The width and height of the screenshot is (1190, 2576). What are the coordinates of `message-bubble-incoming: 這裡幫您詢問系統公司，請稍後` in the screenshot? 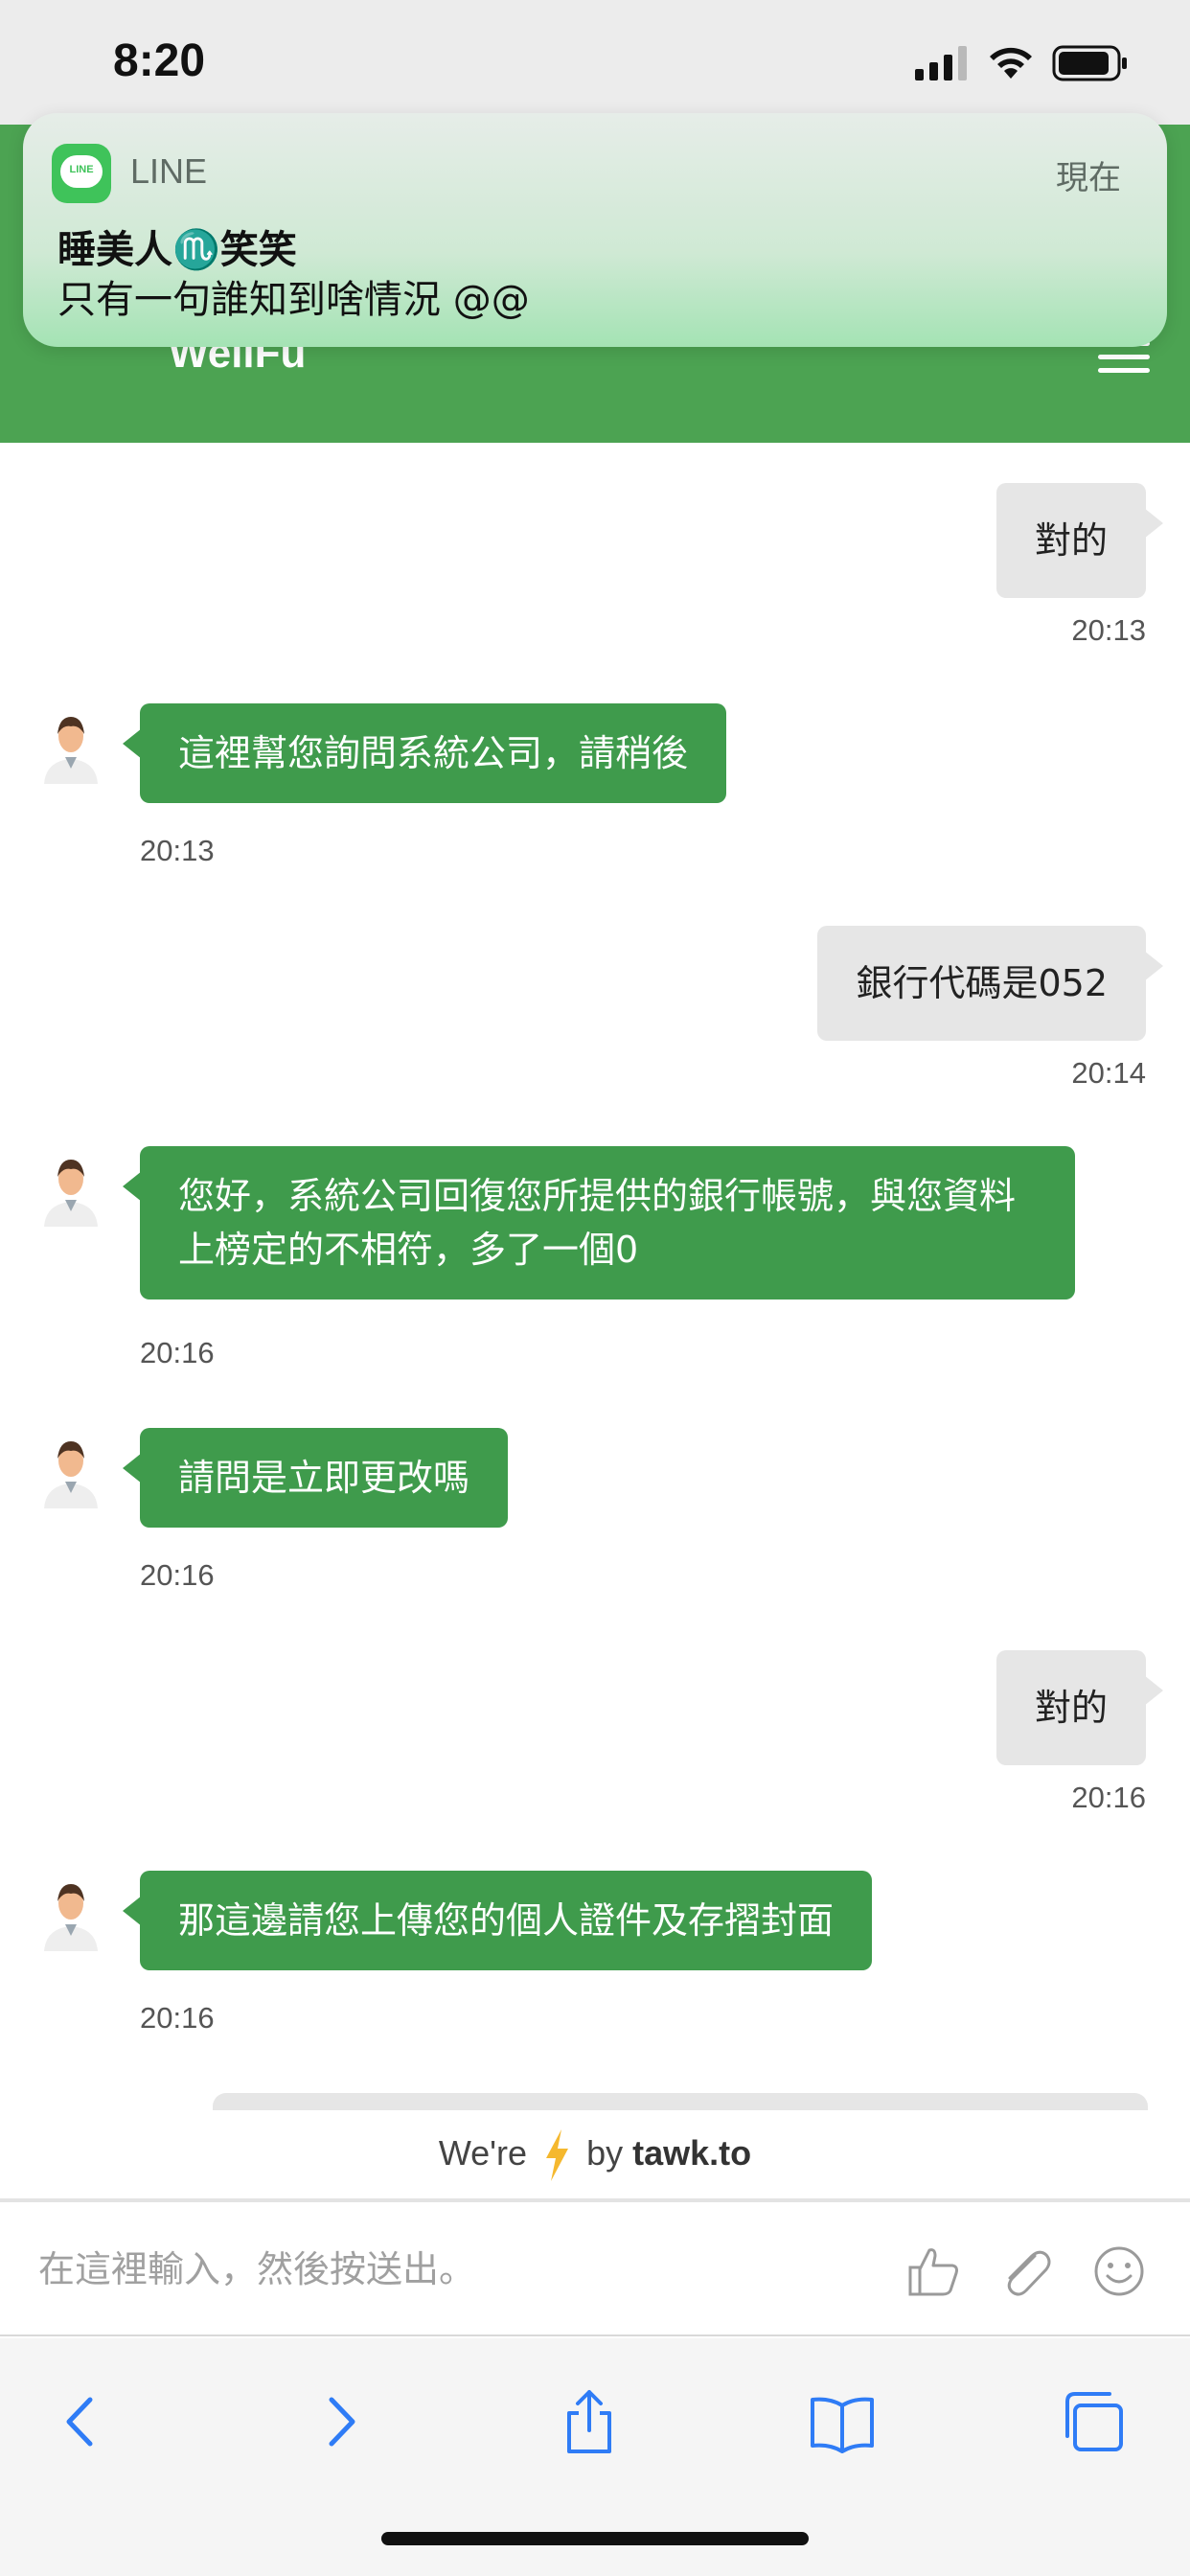 It's located at (425, 753).